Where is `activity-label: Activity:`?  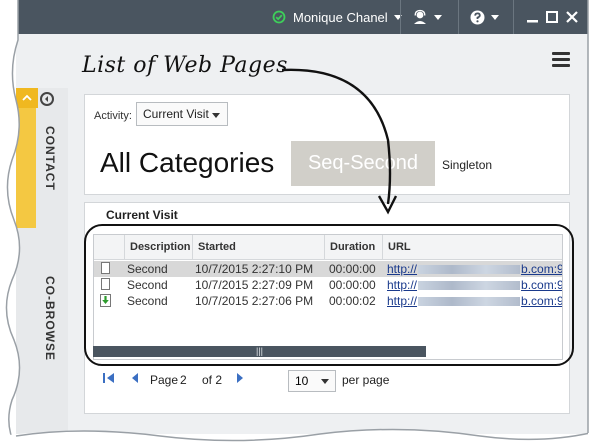 activity-label: Activity: is located at coordinates (113, 116).